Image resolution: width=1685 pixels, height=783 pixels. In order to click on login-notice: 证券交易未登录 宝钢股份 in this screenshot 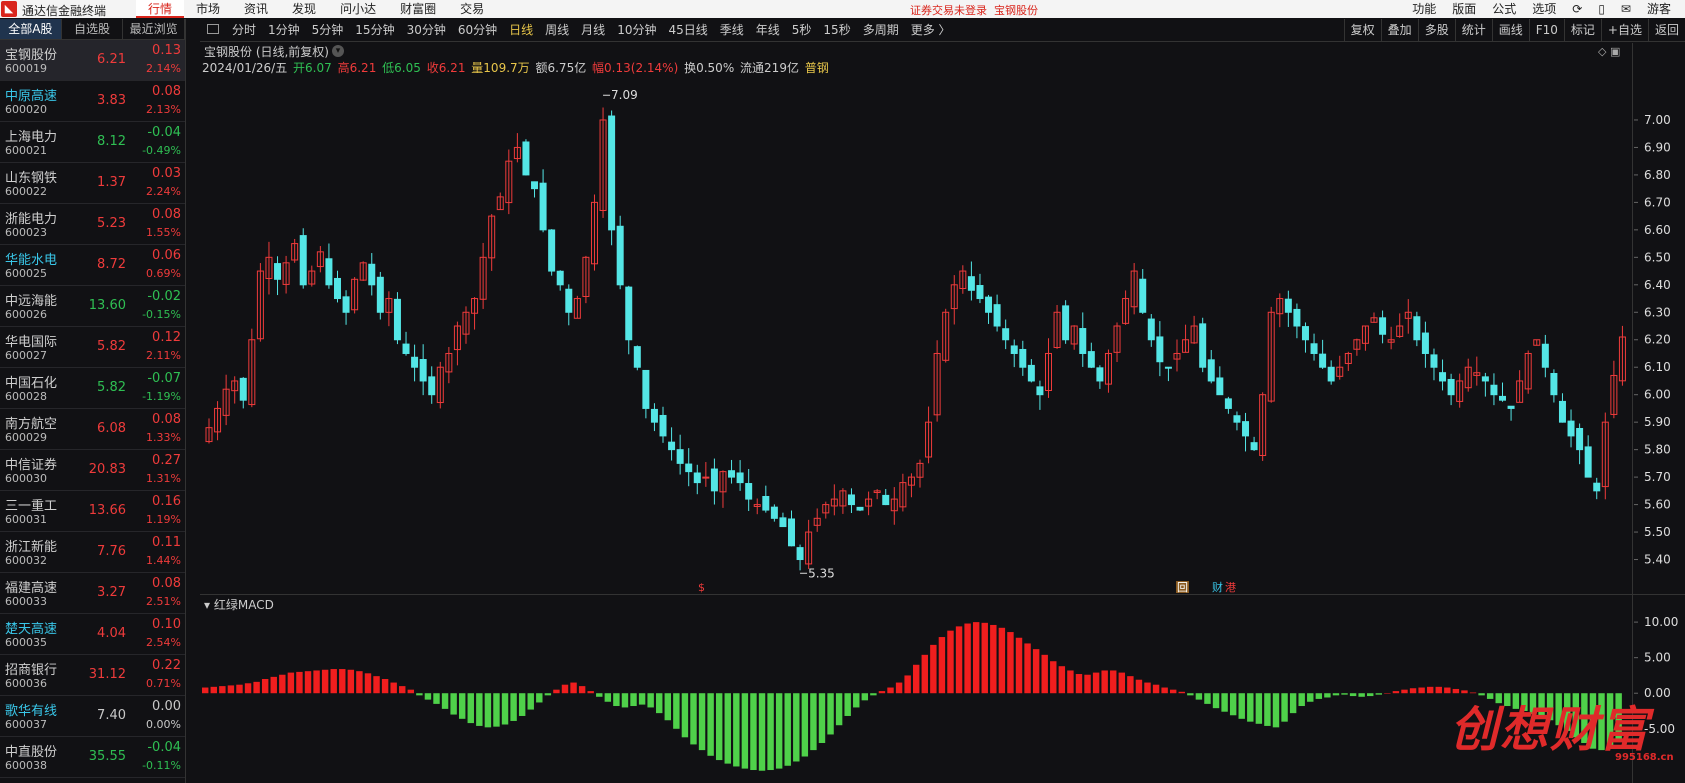, I will do `click(974, 10)`.